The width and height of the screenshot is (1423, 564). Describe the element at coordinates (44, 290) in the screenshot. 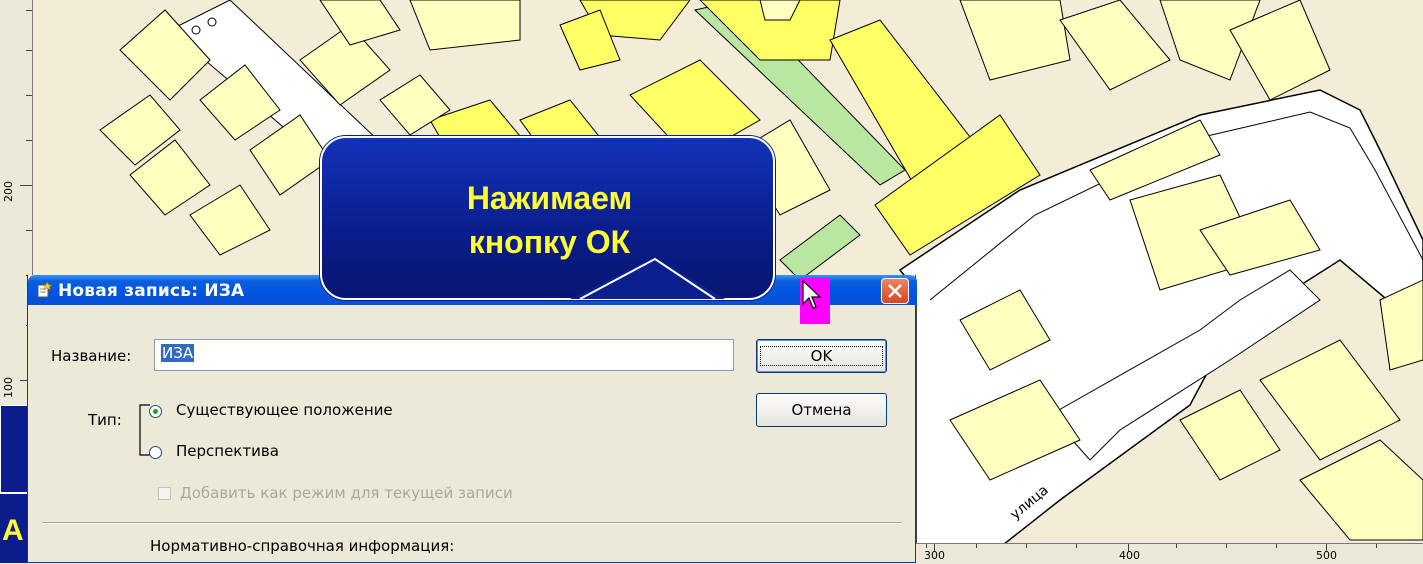

I see `new-record-icon` at that location.